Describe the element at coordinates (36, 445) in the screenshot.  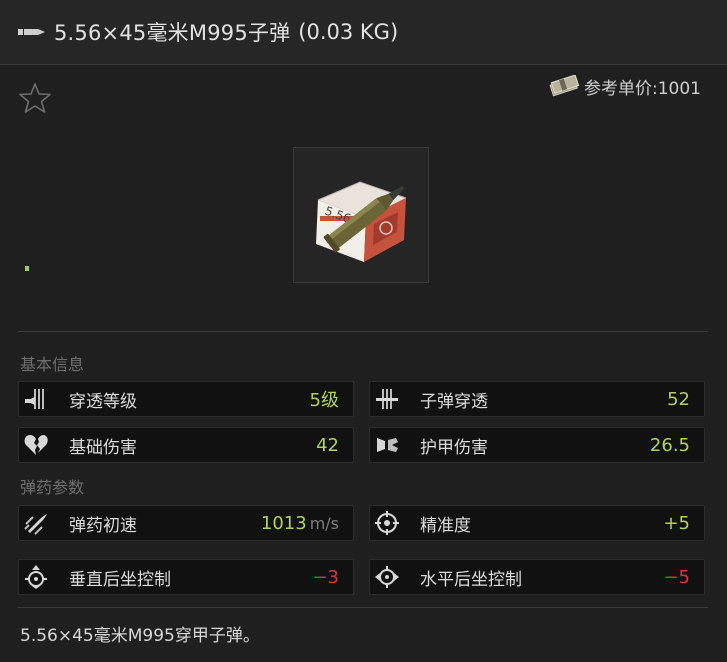
I see `broken-heart-icon` at that location.